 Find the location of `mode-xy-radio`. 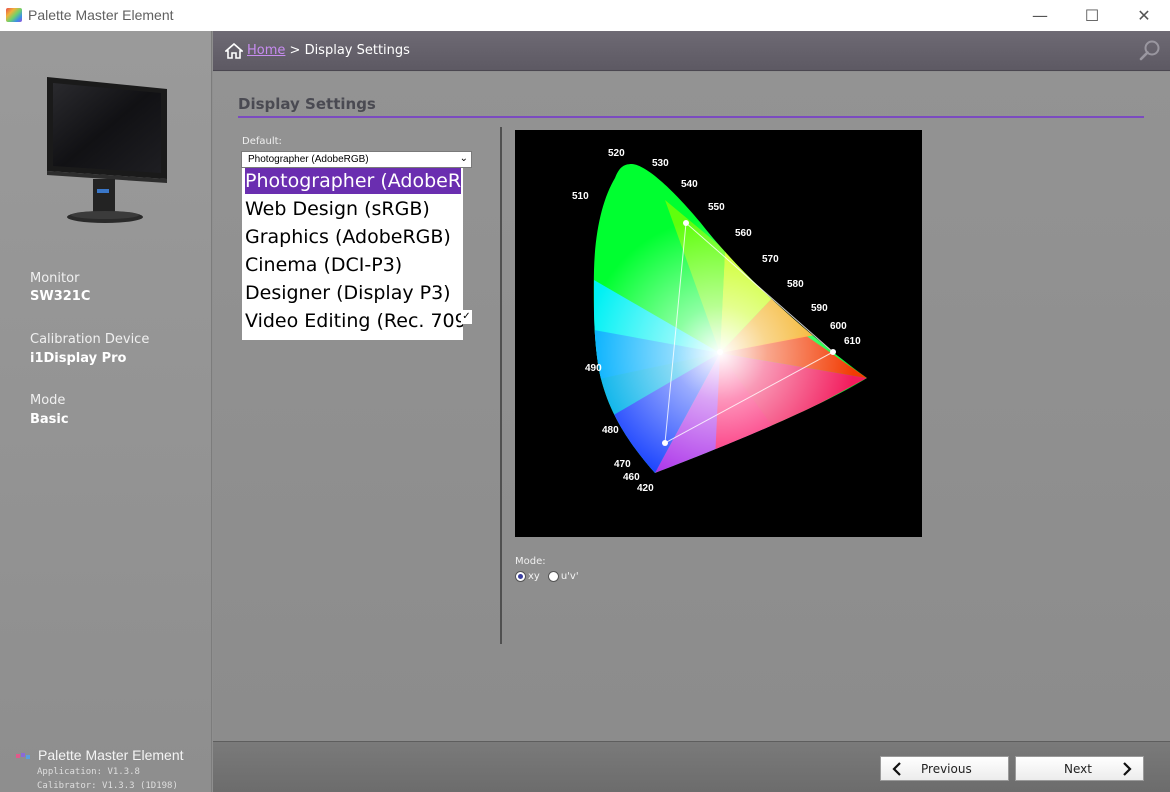

mode-xy-radio is located at coordinates (520, 576).